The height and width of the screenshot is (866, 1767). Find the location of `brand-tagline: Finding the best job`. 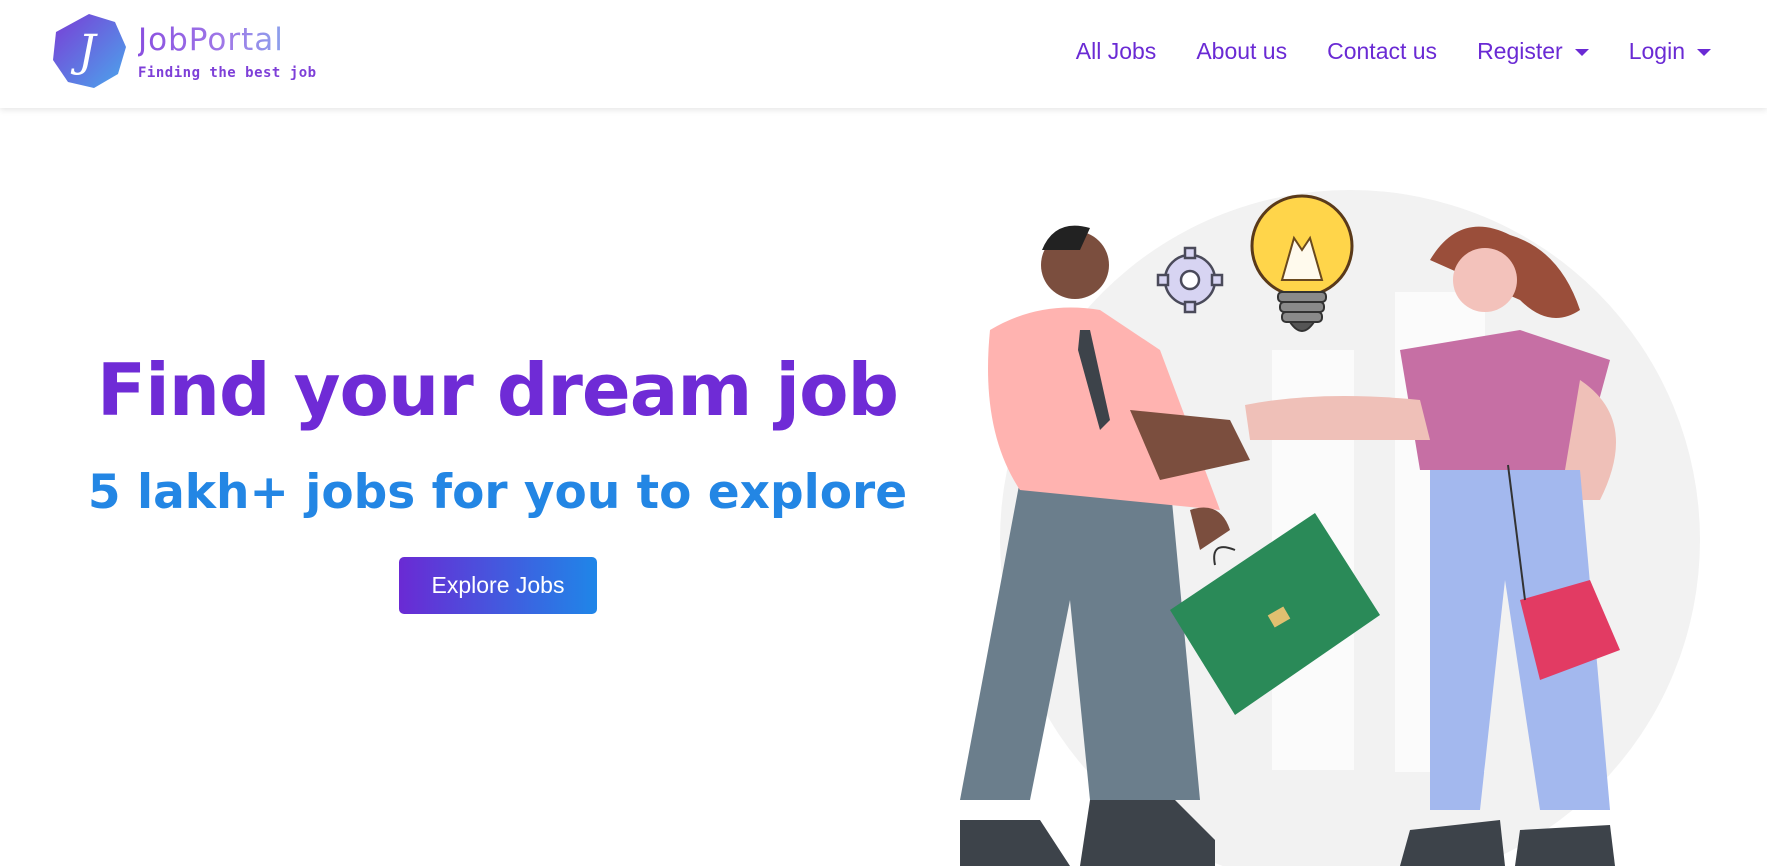

brand-tagline: Finding the best job is located at coordinates (227, 73).